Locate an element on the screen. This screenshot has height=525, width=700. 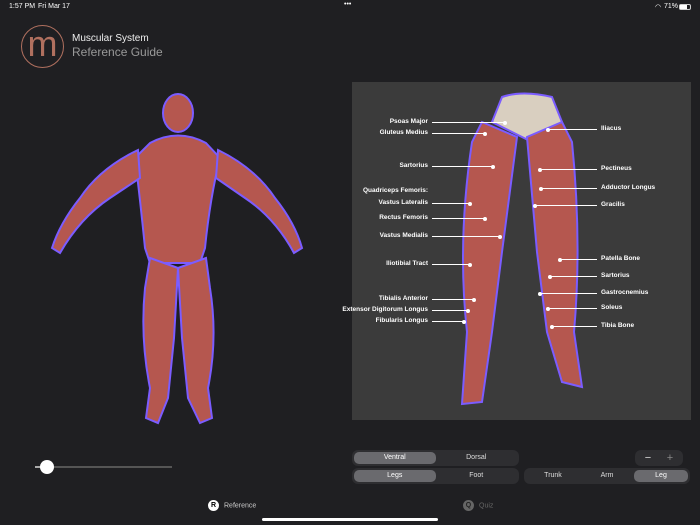
tab-quiz: Q Quiz is located at coordinates (478, 505).